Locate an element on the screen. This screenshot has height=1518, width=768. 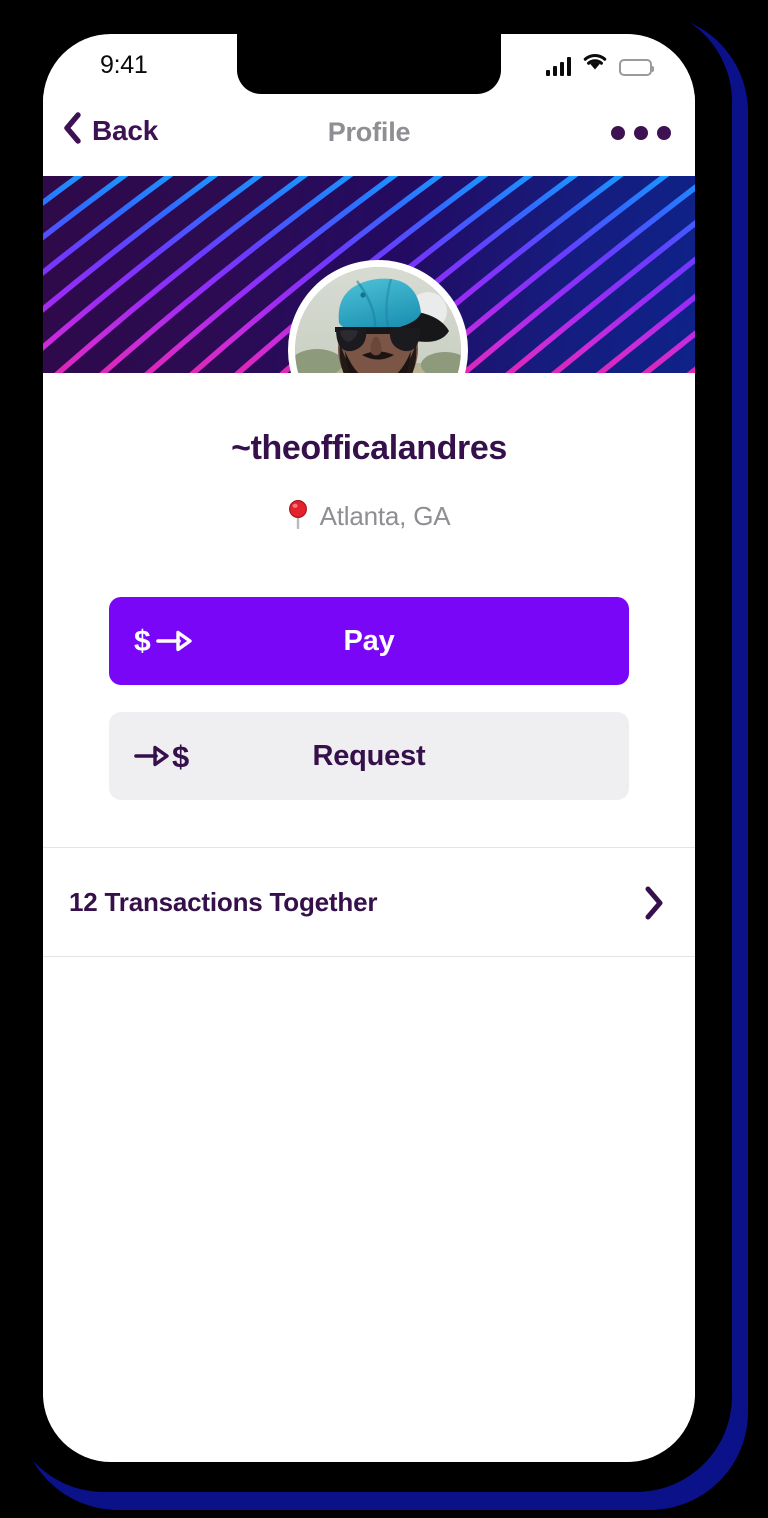
profile-username: ~theofficalandres is located at coordinates (369, 448).